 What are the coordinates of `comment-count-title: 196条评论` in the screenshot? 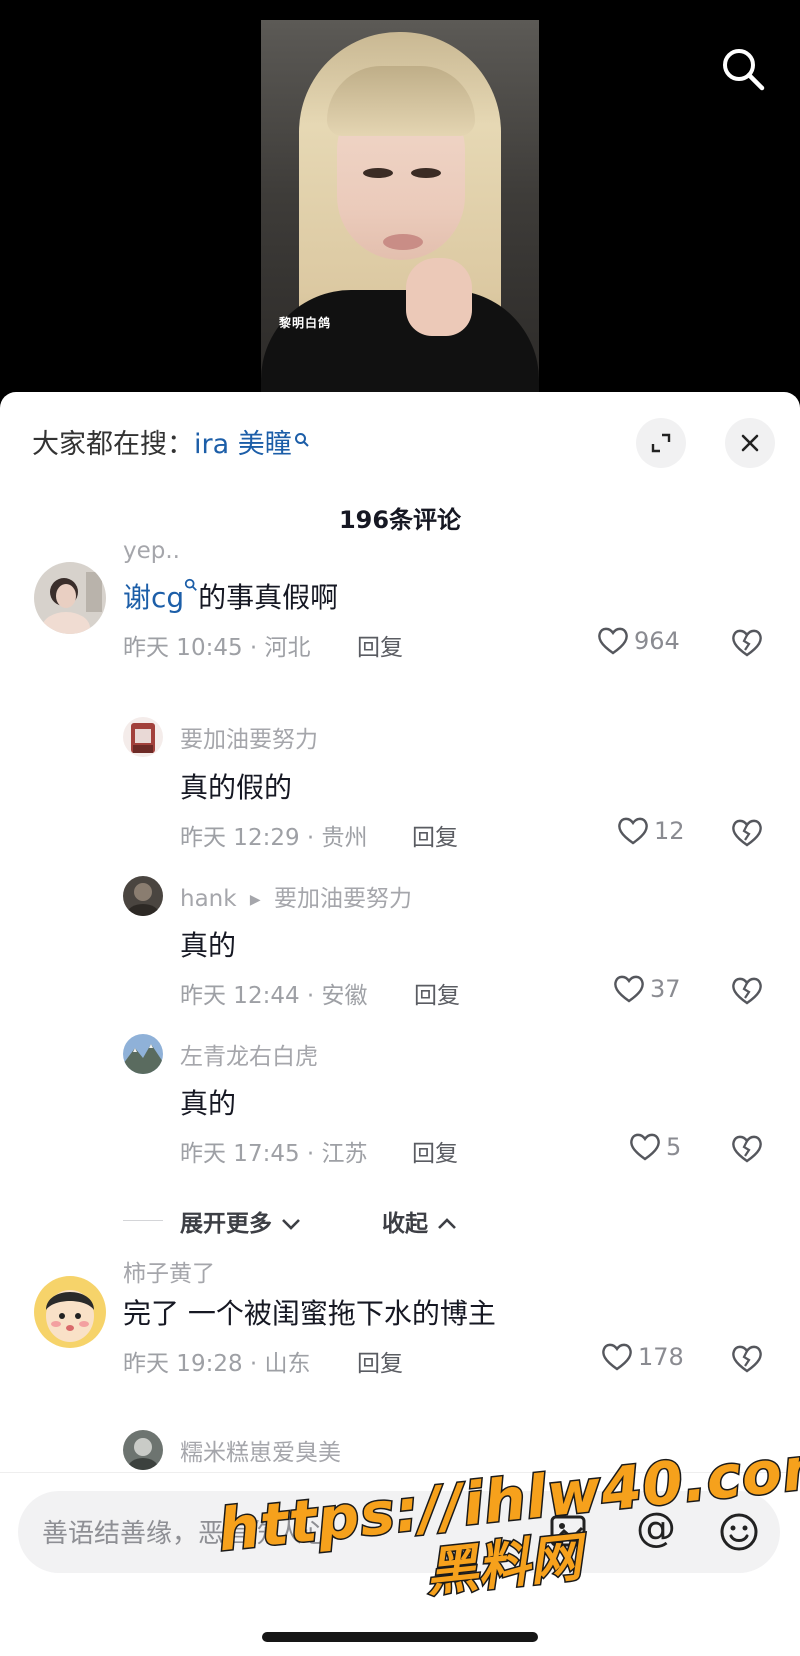 It's located at (400, 520).